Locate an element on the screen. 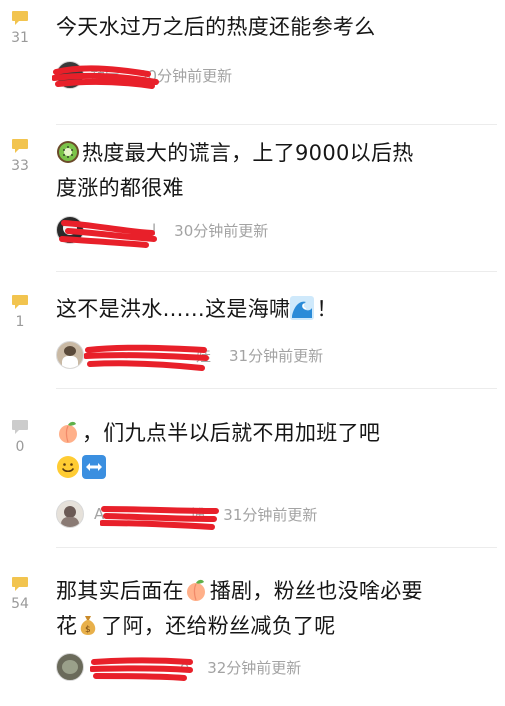 This screenshot has width=505, height=706. reply-count: 31 is located at coordinates (20, 38).